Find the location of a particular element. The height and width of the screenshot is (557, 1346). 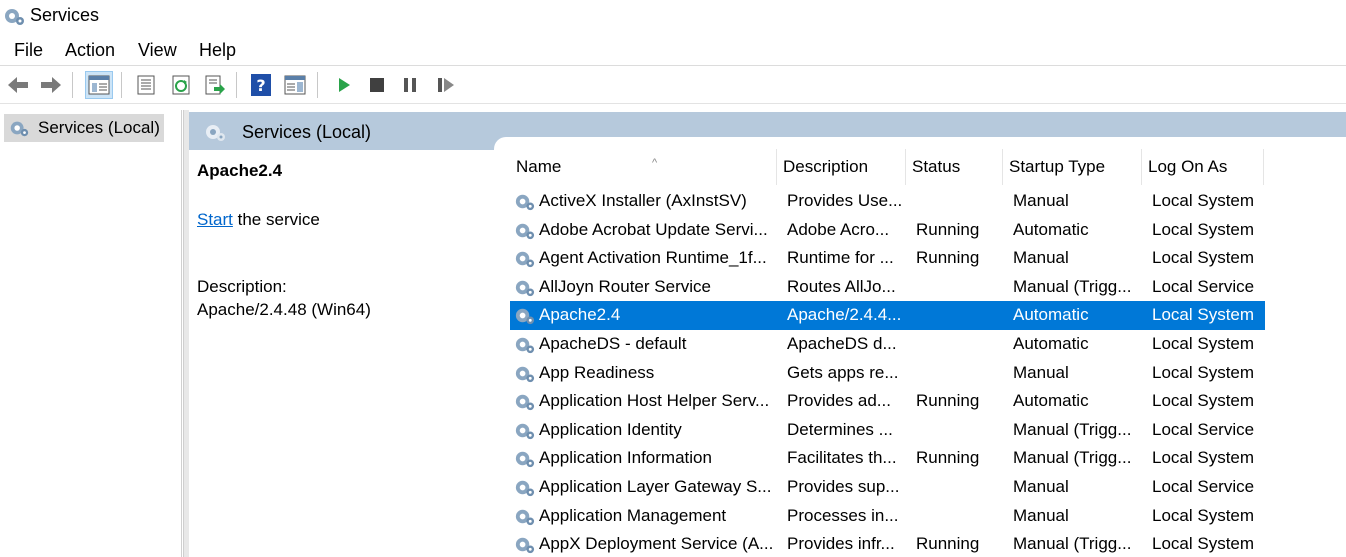

window-title: Services is located at coordinates (65, 15).